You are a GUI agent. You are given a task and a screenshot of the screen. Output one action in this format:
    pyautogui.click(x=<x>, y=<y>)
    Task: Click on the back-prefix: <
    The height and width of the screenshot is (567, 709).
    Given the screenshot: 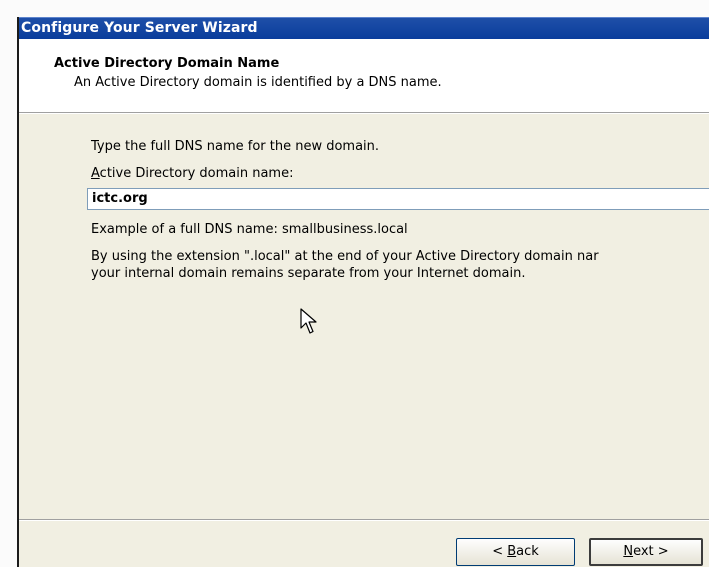 What is the action you would take?
    pyautogui.click(x=500, y=551)
    